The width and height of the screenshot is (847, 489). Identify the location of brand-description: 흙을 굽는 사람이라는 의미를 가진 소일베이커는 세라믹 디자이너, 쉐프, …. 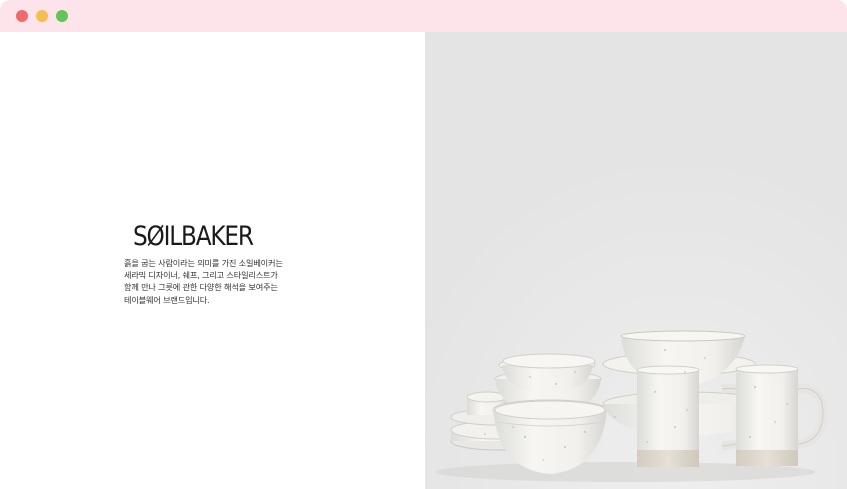
(203, 281).